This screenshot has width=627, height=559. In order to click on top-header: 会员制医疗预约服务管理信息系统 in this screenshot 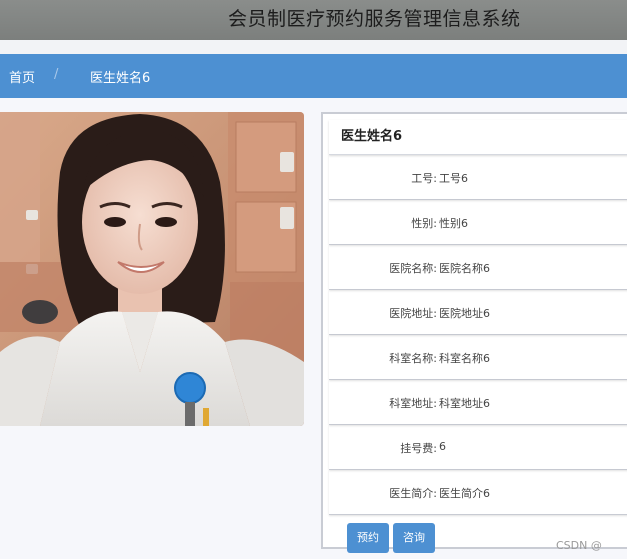, I will do `click(313, 20)`.